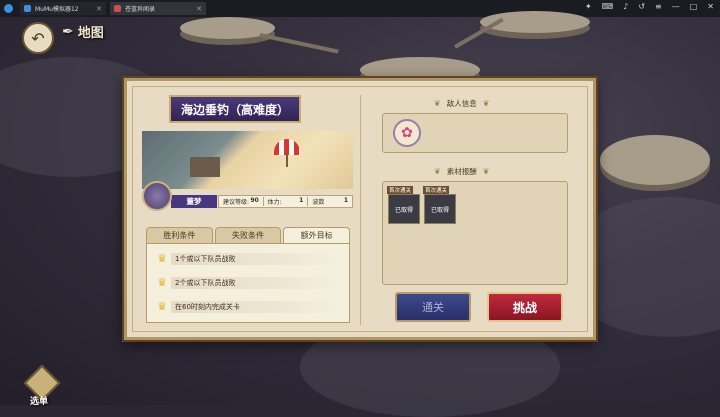 This screenshot has width=720, height=417. I want to click on emulator-logo-icon, so click(8, 8).